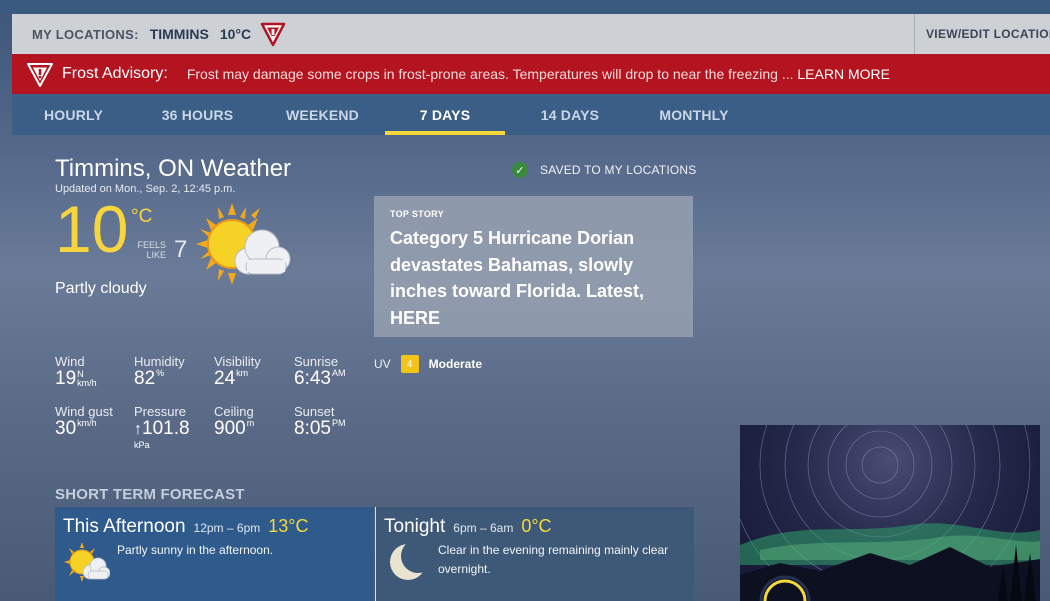  What do you see at coordinates (408, 562) in the screenshot?
I see `moon-icon` at bounding box center [408, 562].